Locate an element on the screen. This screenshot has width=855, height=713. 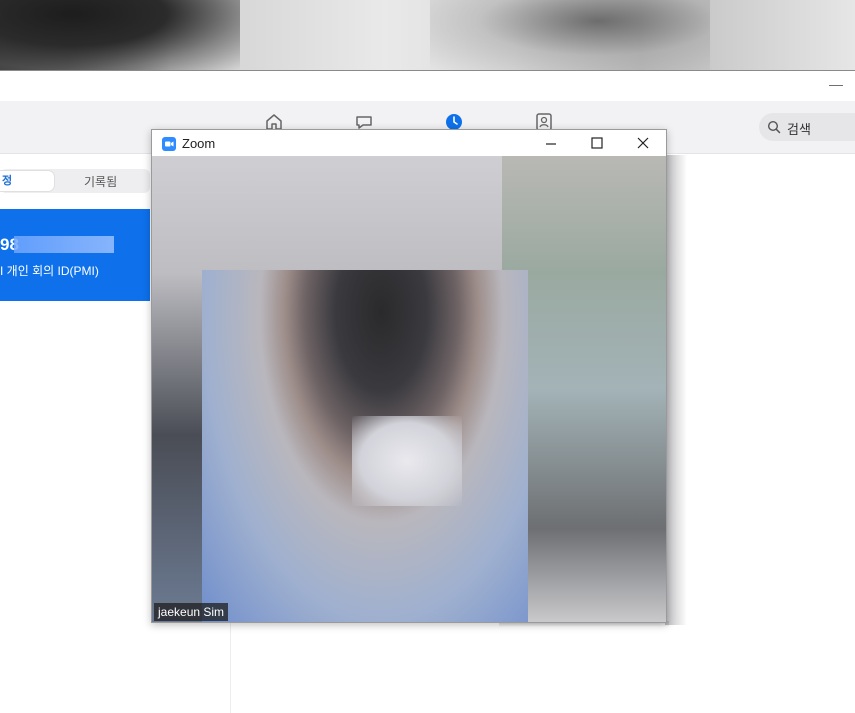
meetings-tabs: 정 기록됨 is located at coordinates (75, 181).